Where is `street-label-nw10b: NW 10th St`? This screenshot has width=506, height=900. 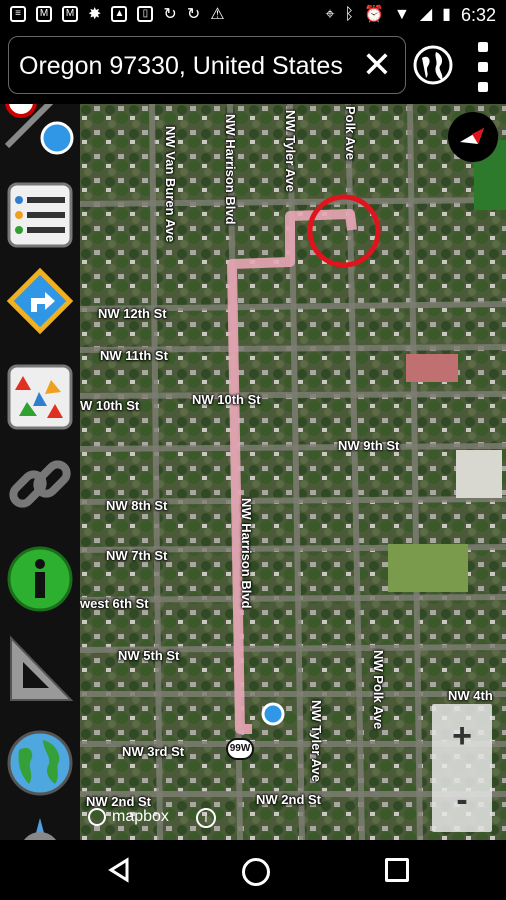
street-label-nw10b: NW 10th St is located at coordinates (226, 399).